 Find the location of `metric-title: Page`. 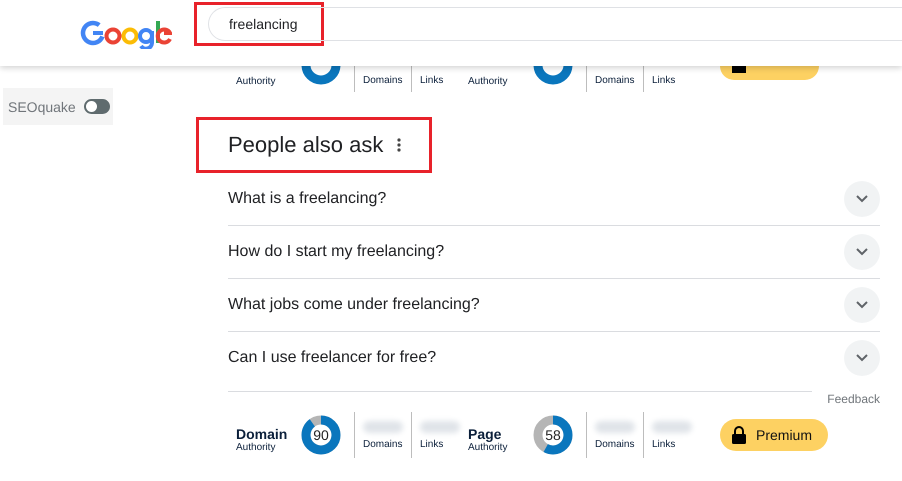

metric-title: Page is located at coordinates (485, 434).